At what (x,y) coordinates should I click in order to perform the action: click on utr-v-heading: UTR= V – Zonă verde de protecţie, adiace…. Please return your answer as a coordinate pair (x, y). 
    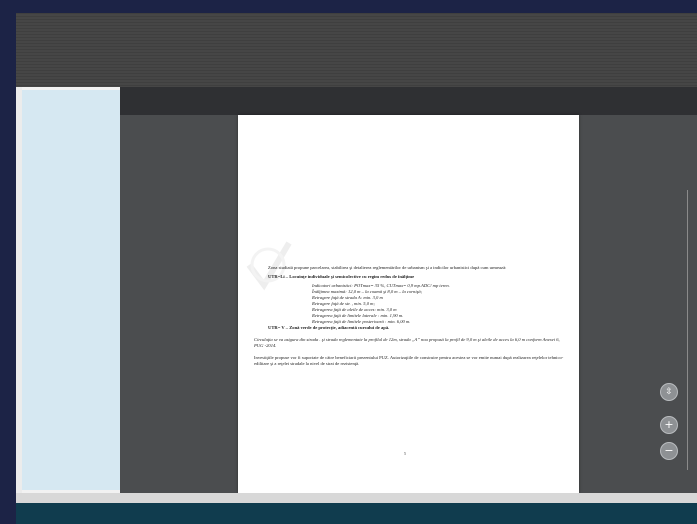
    Looking at the image, I should click on (329, 327).